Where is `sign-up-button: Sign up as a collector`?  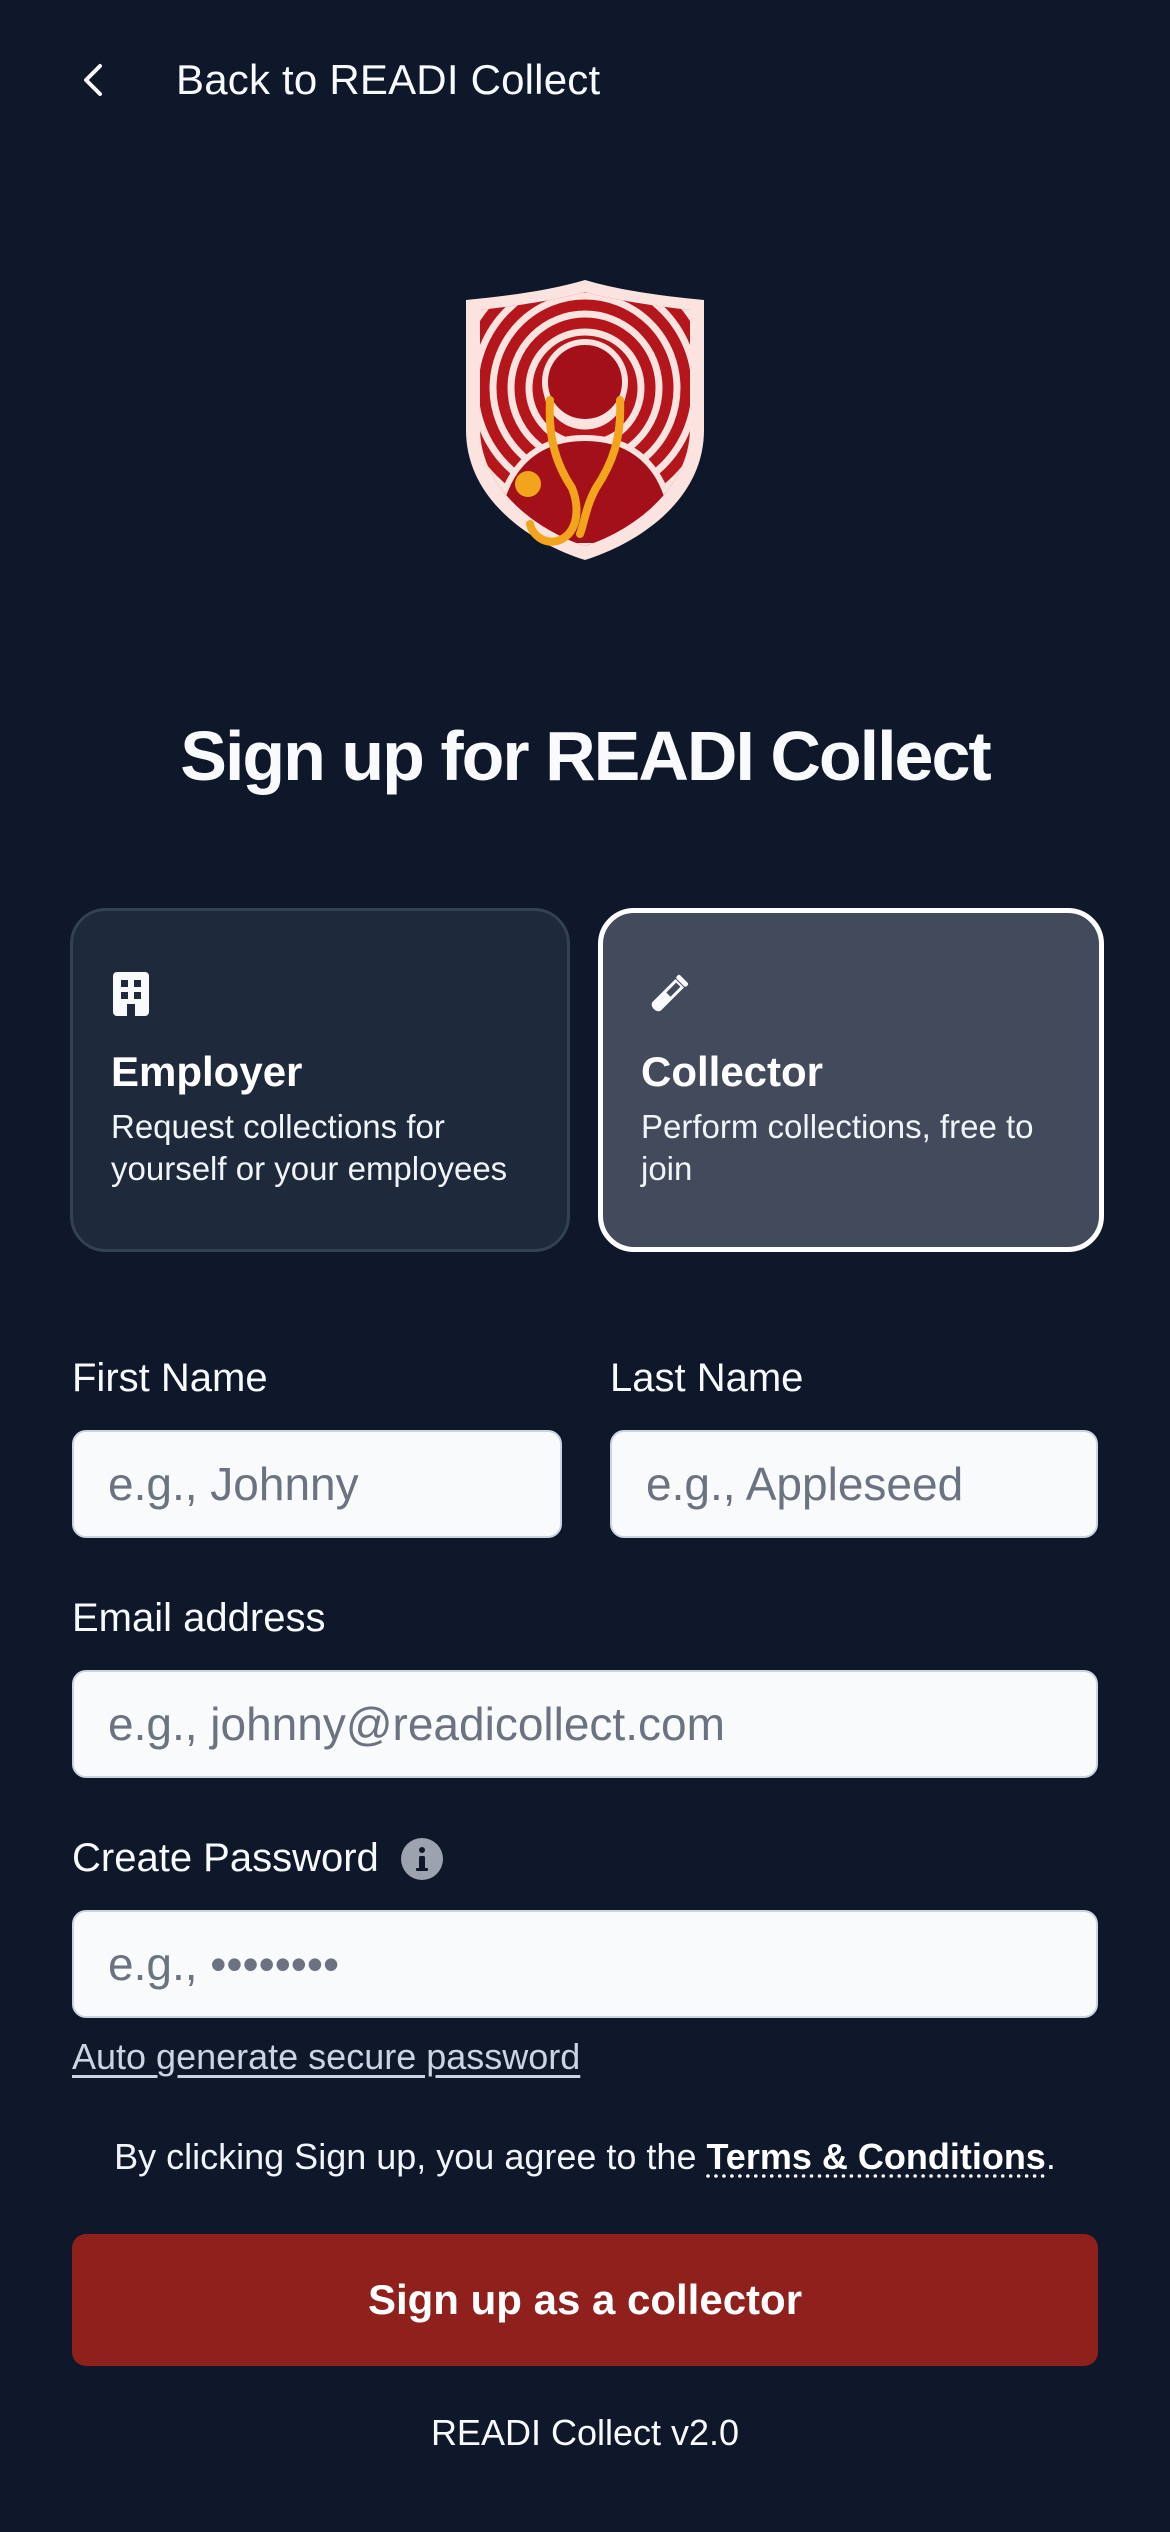
sign-up-button: Sign up as a collector is located at coordinates (585, 2300).